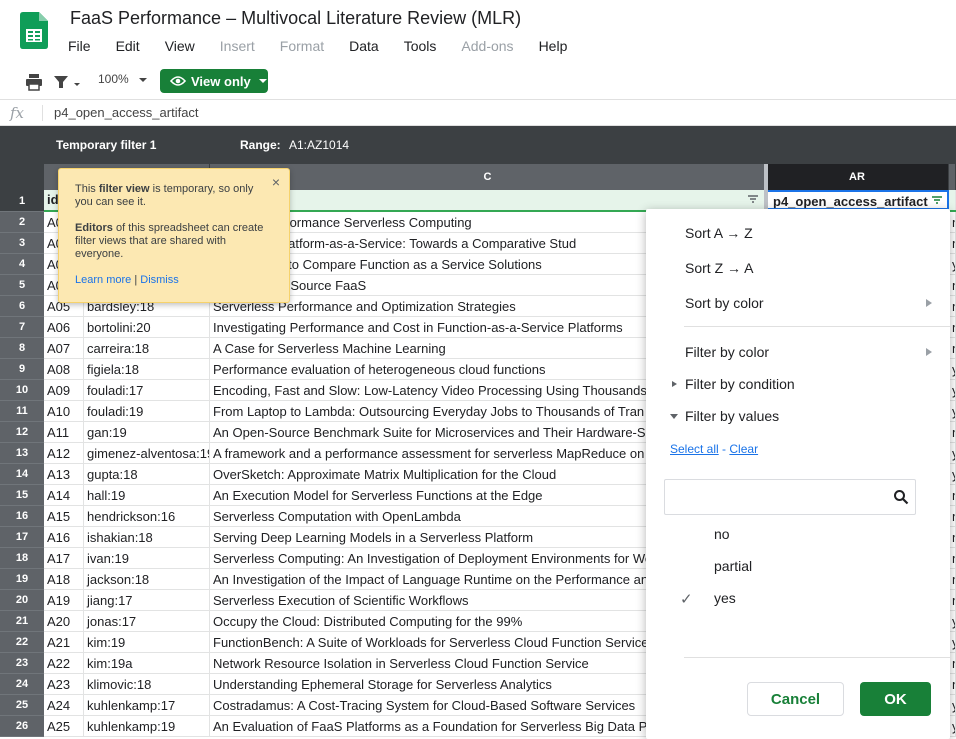 Image resolution: width=956 pixels, height=739 pixels. Describe the element at coordinates (147, 537) in the screenshot. I see `cell-b: ishakian:18` at that location.